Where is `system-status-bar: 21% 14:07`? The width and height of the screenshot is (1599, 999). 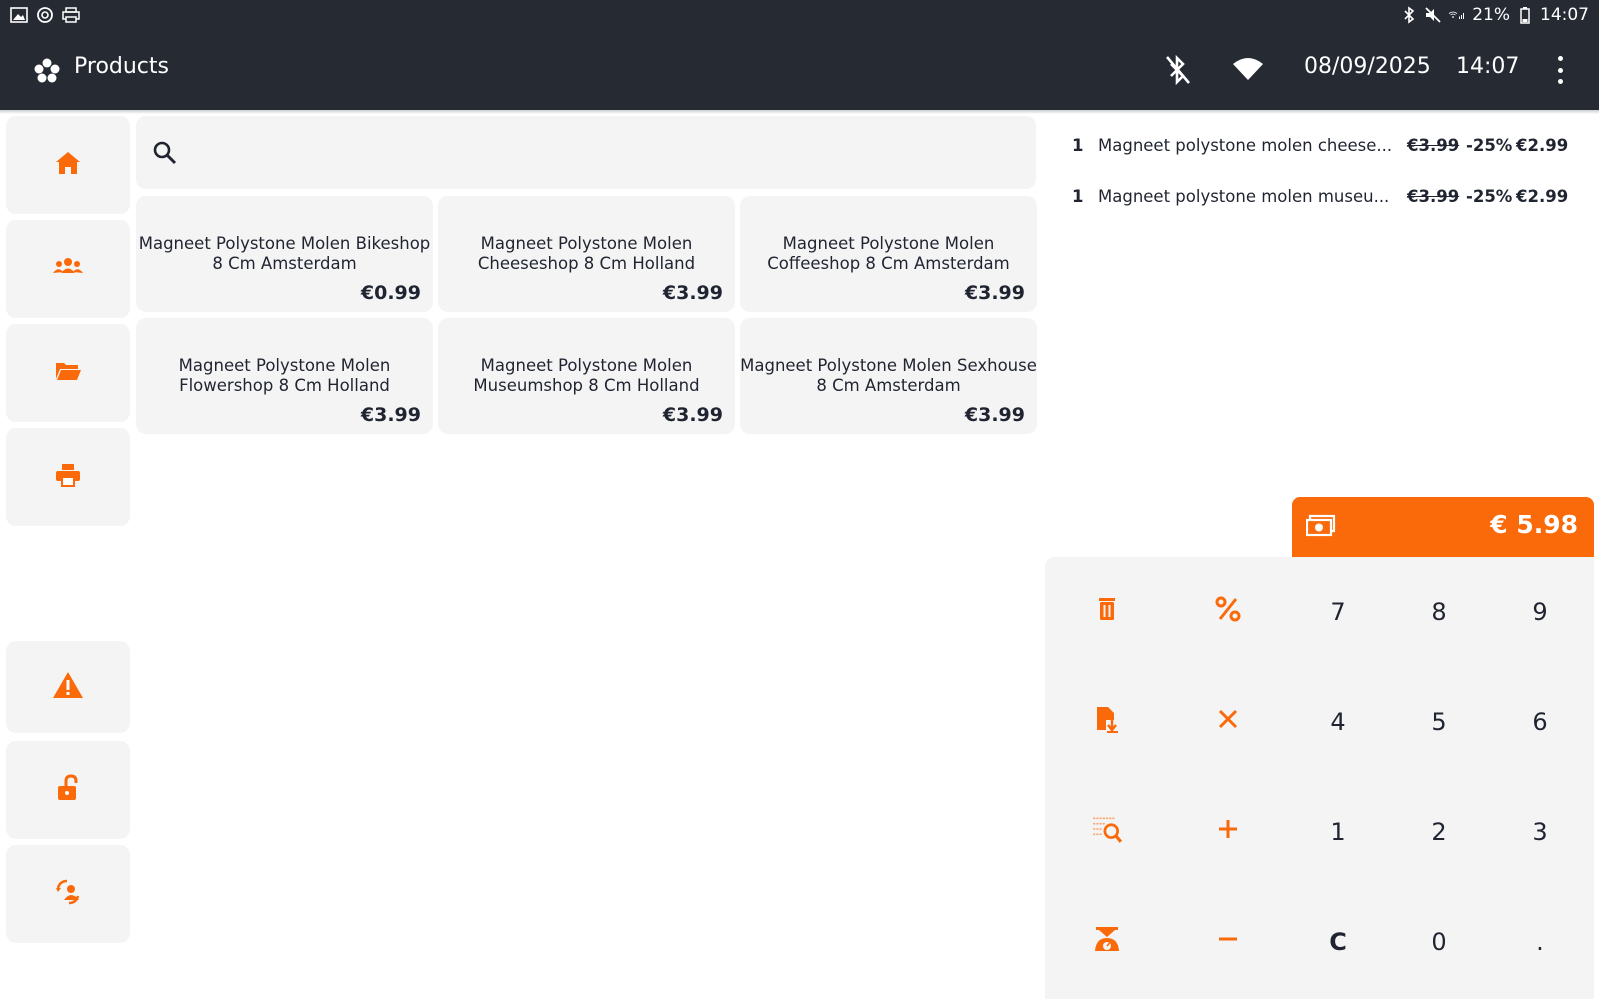
system-status-bar: 21% 14:07 is located at coordinates (799, 15).